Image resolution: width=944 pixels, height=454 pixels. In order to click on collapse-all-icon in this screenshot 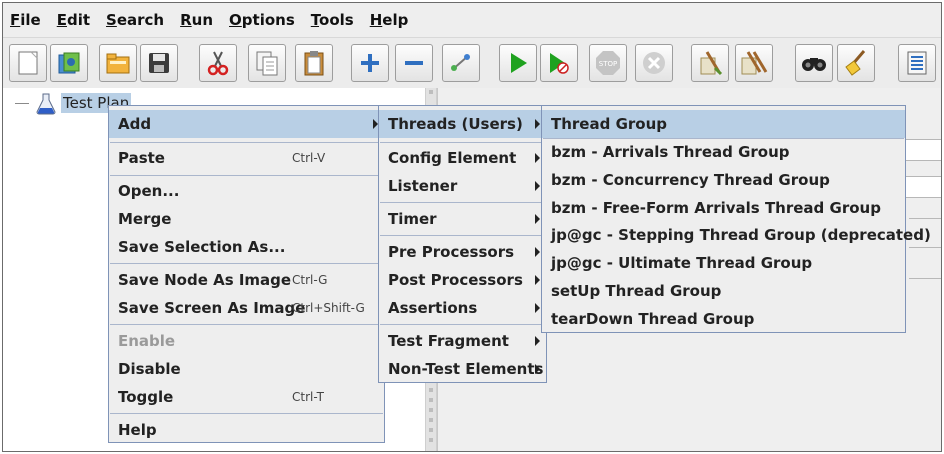, I will do `click(414, 63)`.